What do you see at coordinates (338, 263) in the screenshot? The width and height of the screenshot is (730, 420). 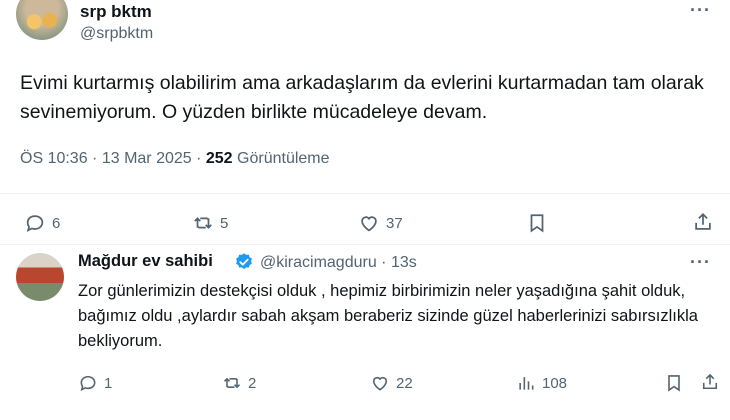 I see `reply-author-handle: @kiracimagduru · 13s` at bounding box center [338, 263].